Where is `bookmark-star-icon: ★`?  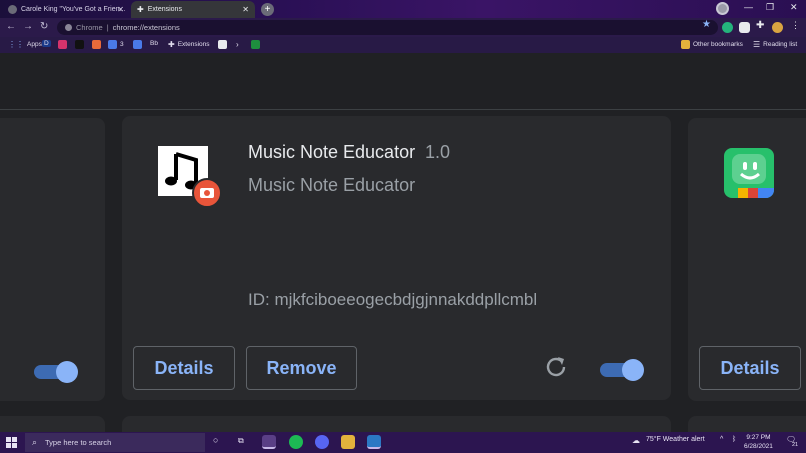 bookmark-star-icon: ★ is located at coordinates (706, 24).